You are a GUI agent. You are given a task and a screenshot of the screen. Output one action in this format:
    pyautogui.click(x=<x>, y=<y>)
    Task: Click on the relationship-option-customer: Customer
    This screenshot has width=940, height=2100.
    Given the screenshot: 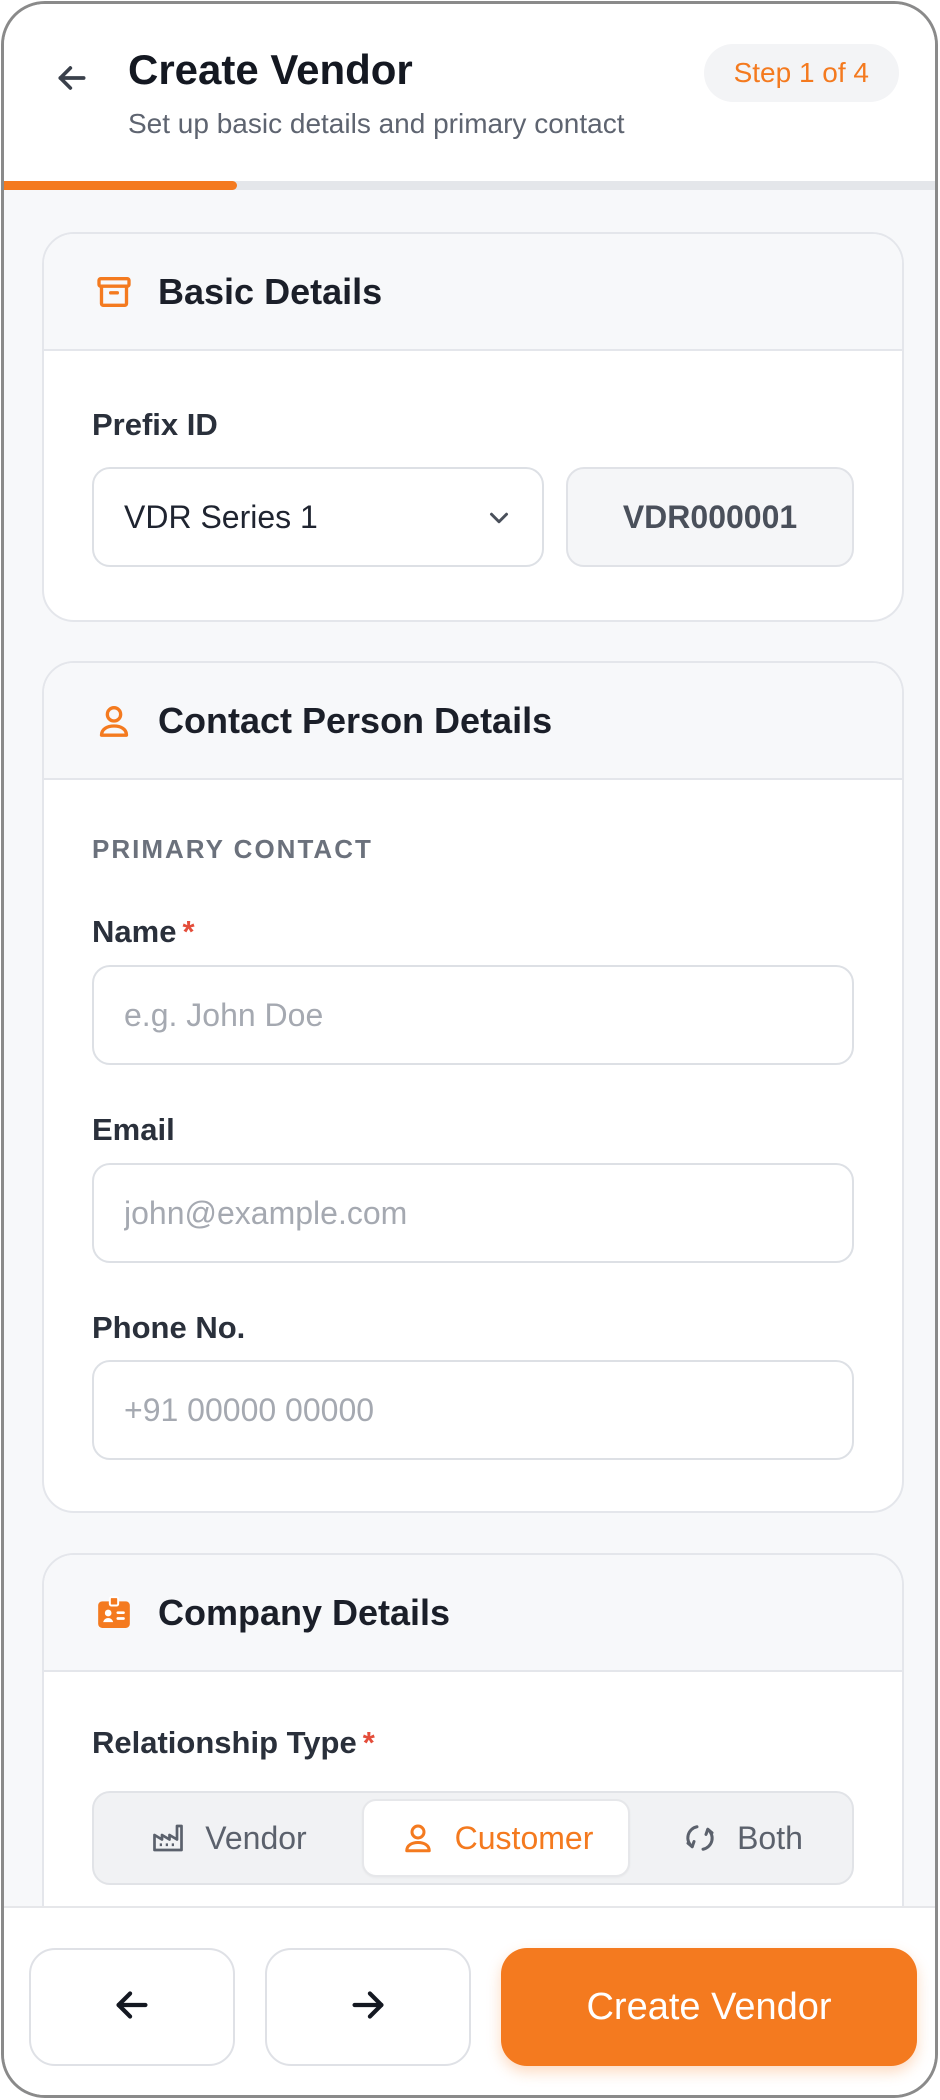 What is the action you would take?
    pyautogui.click(x=496, y=1838)
    